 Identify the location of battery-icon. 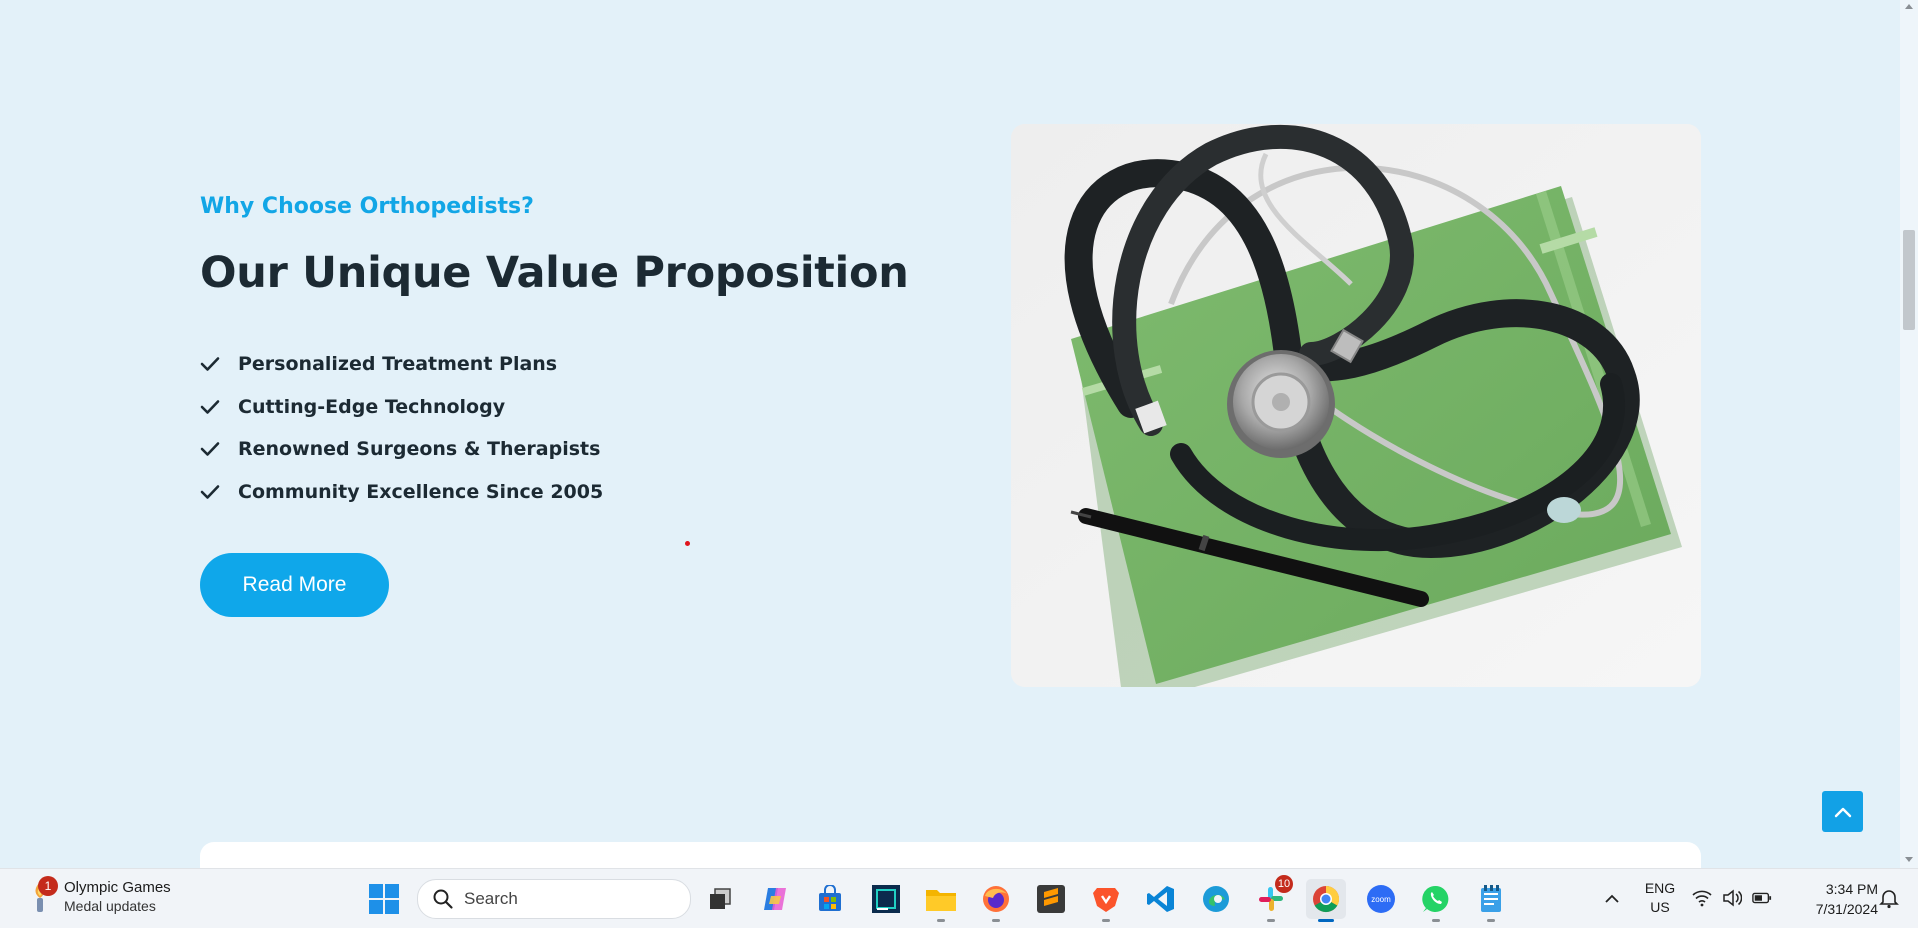
(1762, 898).